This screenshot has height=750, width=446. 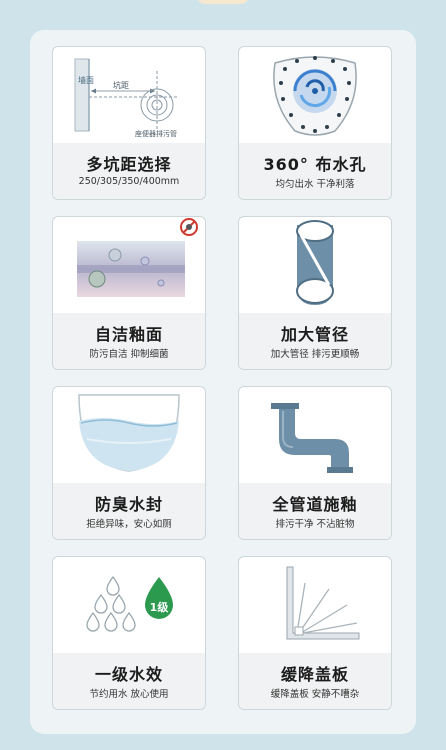 I want to click on feature-subtitle: 均匀出水 干净利落, so click(x=315, y=184).